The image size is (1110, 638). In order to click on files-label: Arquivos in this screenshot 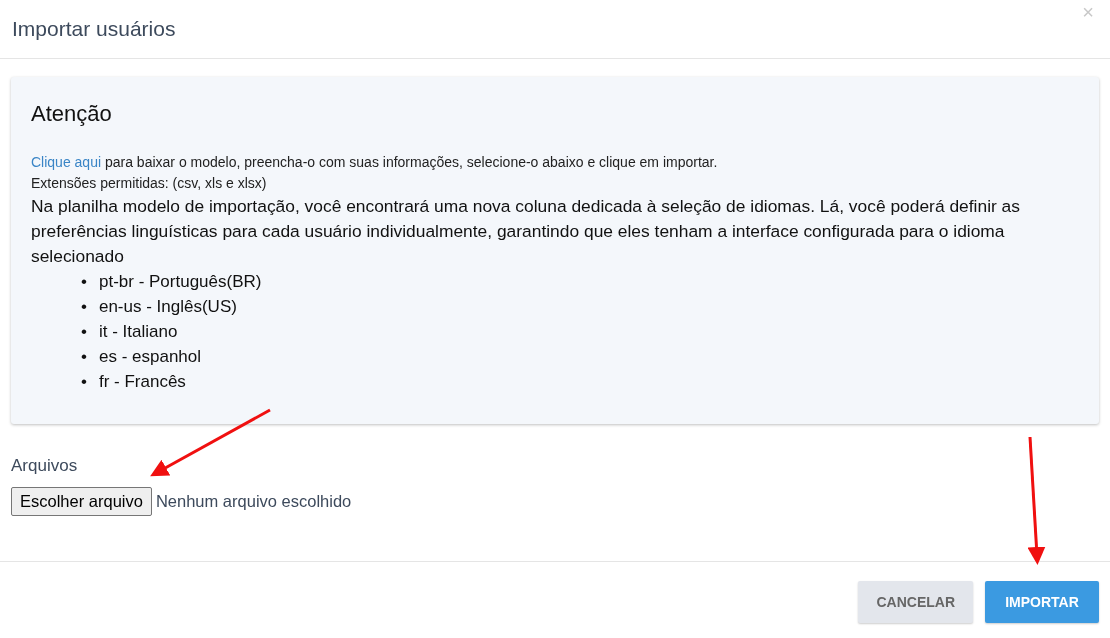, I will do `click(45, 466)`.